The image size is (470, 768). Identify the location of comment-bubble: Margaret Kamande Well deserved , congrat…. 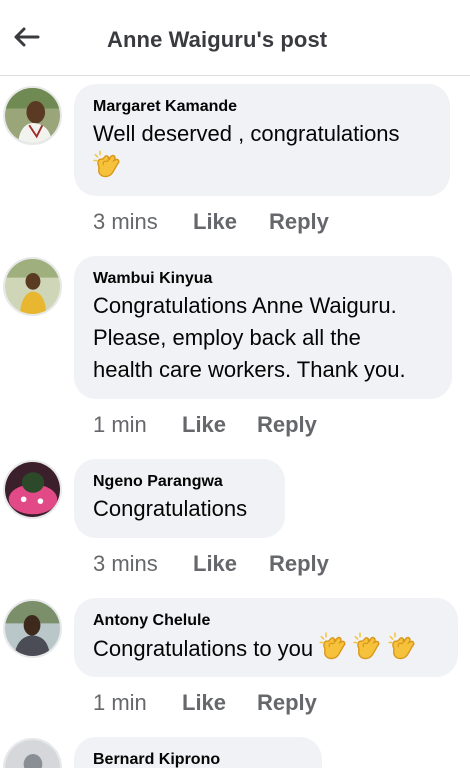
(262, 140).